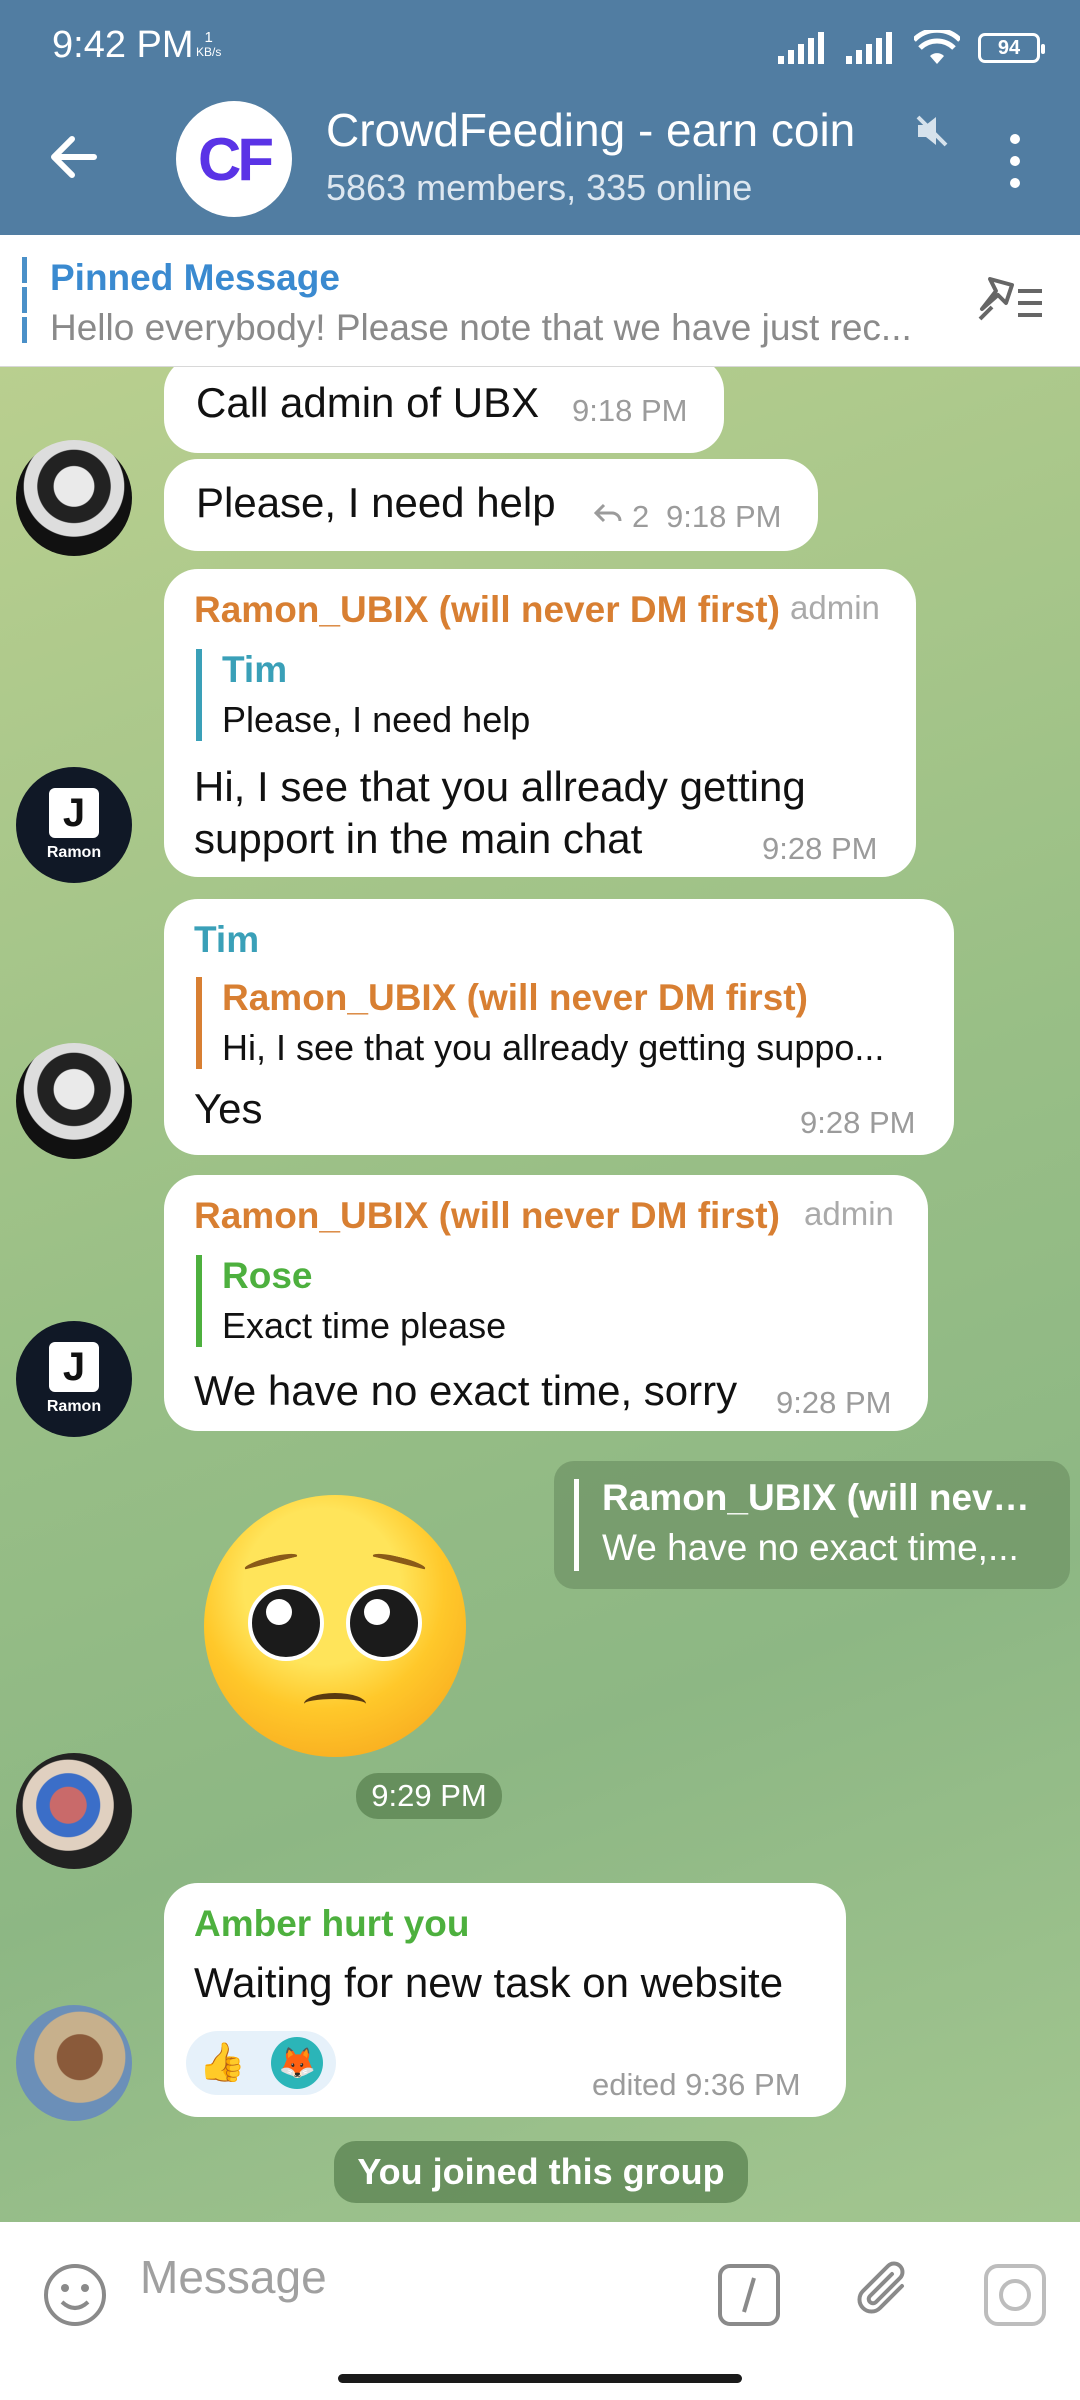 The height and width of the screenshot is (2400, 1080). What do you see at coordinates (233, 2277) in the screenshot?
I see `message-input: Message` at bounding box center [233, 2277].